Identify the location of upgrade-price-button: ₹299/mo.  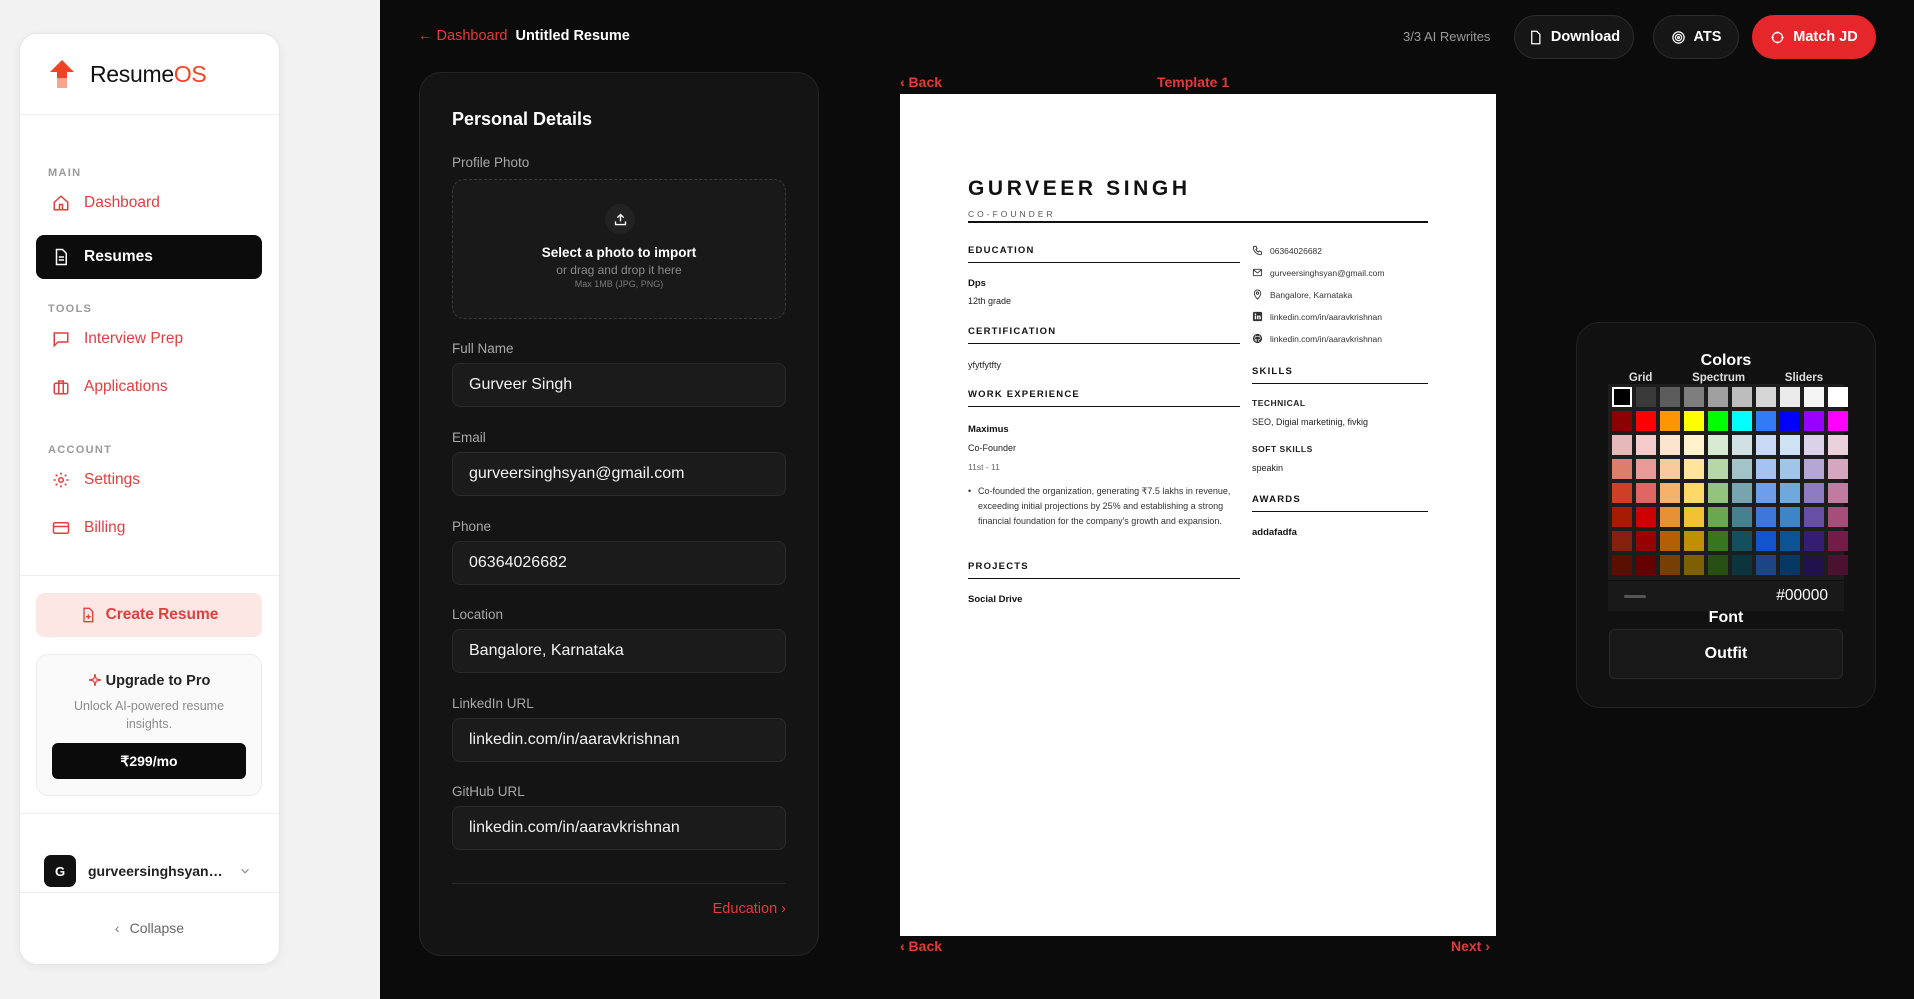
(149, 761).